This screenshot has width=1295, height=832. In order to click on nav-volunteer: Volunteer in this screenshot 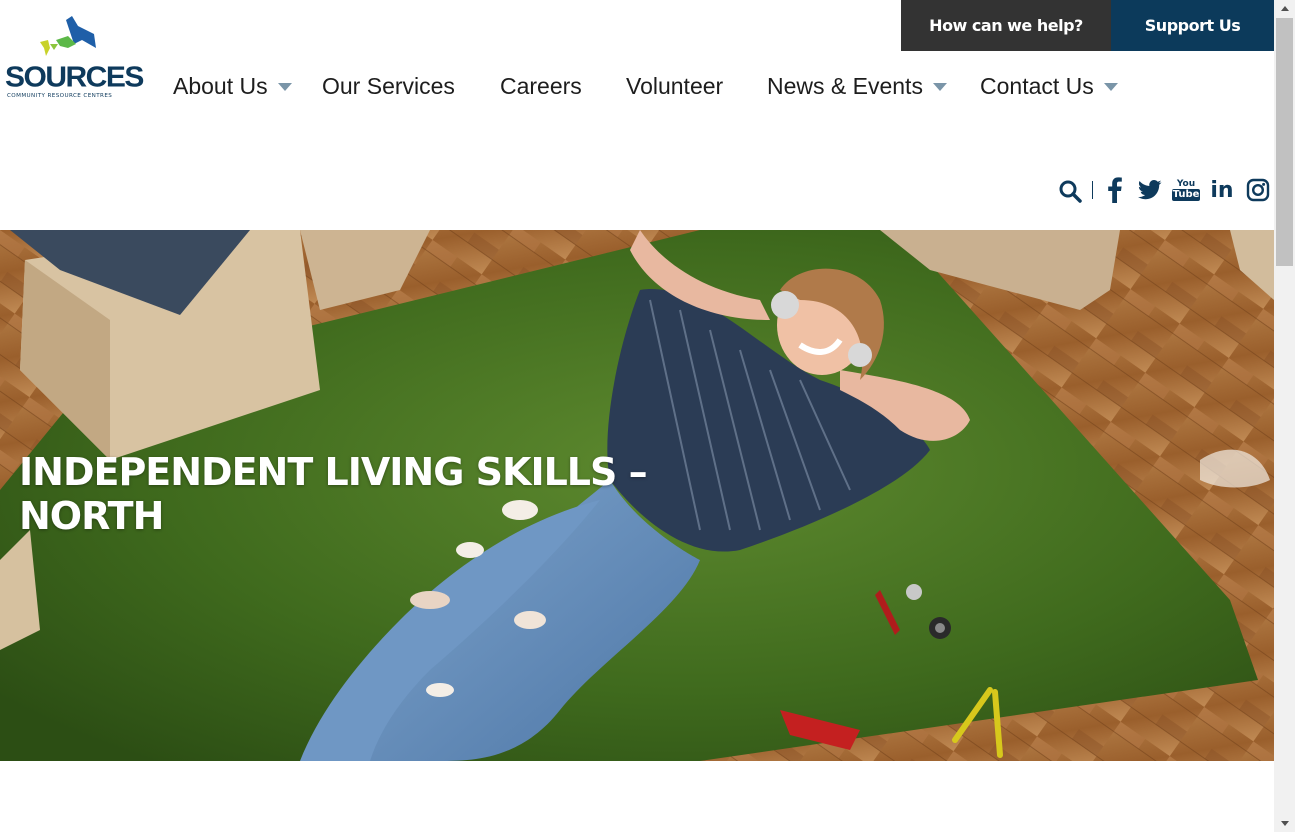, I will do `click(674, 86)`.